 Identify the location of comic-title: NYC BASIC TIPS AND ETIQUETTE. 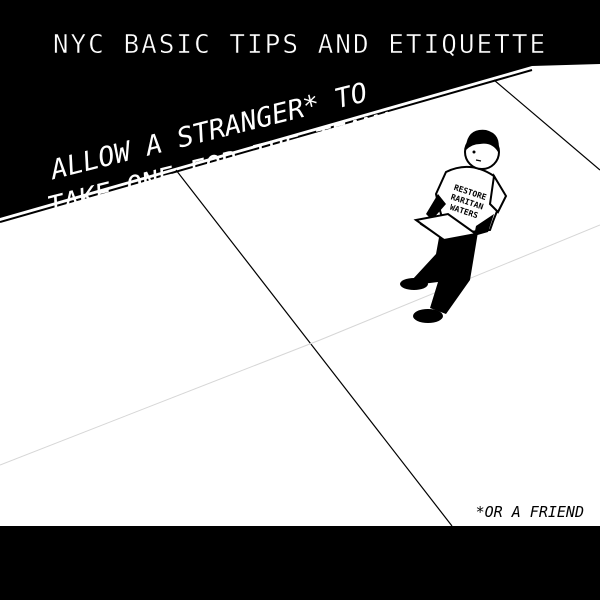
(300, 45).